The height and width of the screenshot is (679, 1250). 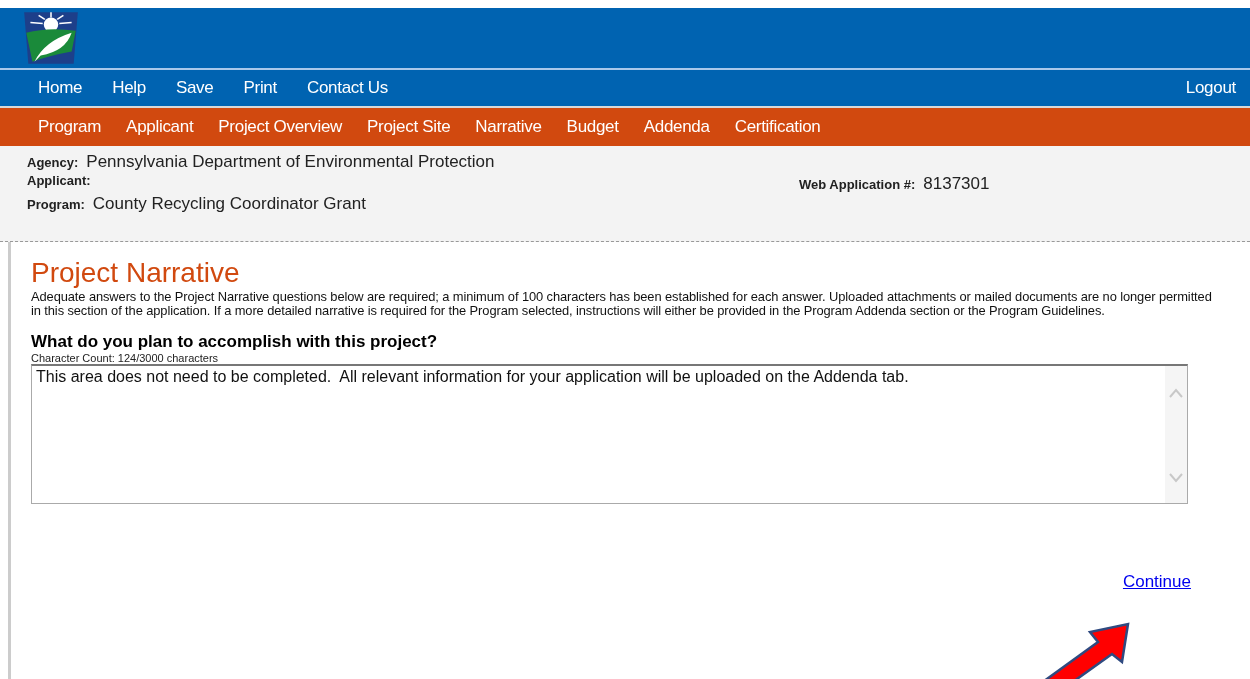 What do you see at coordinates (235, 342) in the screenshot?
I see `question-text: What do you plan to accomplish with this project?` at bounding box center [235, 342].